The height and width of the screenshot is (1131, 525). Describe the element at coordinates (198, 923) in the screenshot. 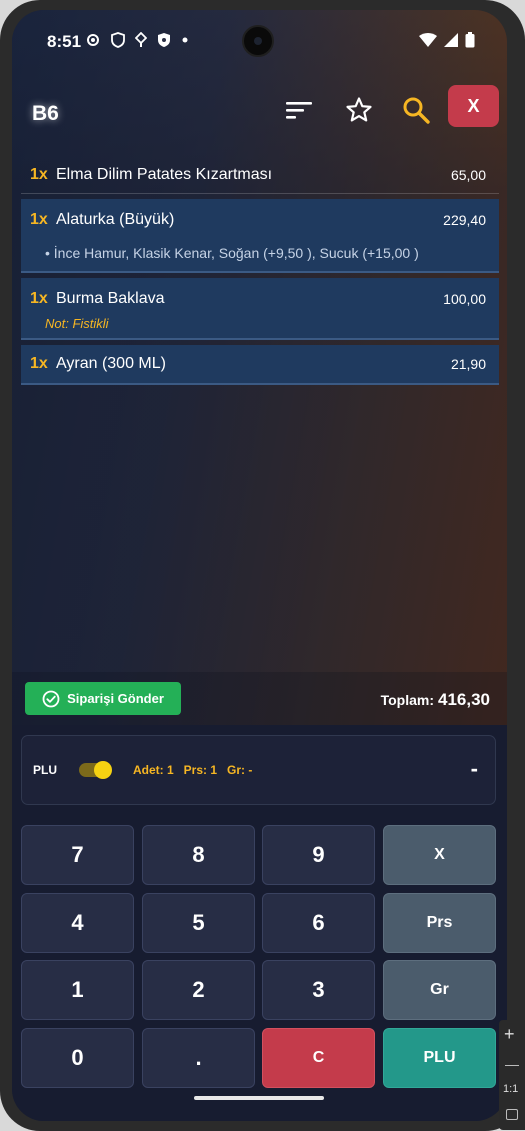

I see `key-5: 5` at that location.